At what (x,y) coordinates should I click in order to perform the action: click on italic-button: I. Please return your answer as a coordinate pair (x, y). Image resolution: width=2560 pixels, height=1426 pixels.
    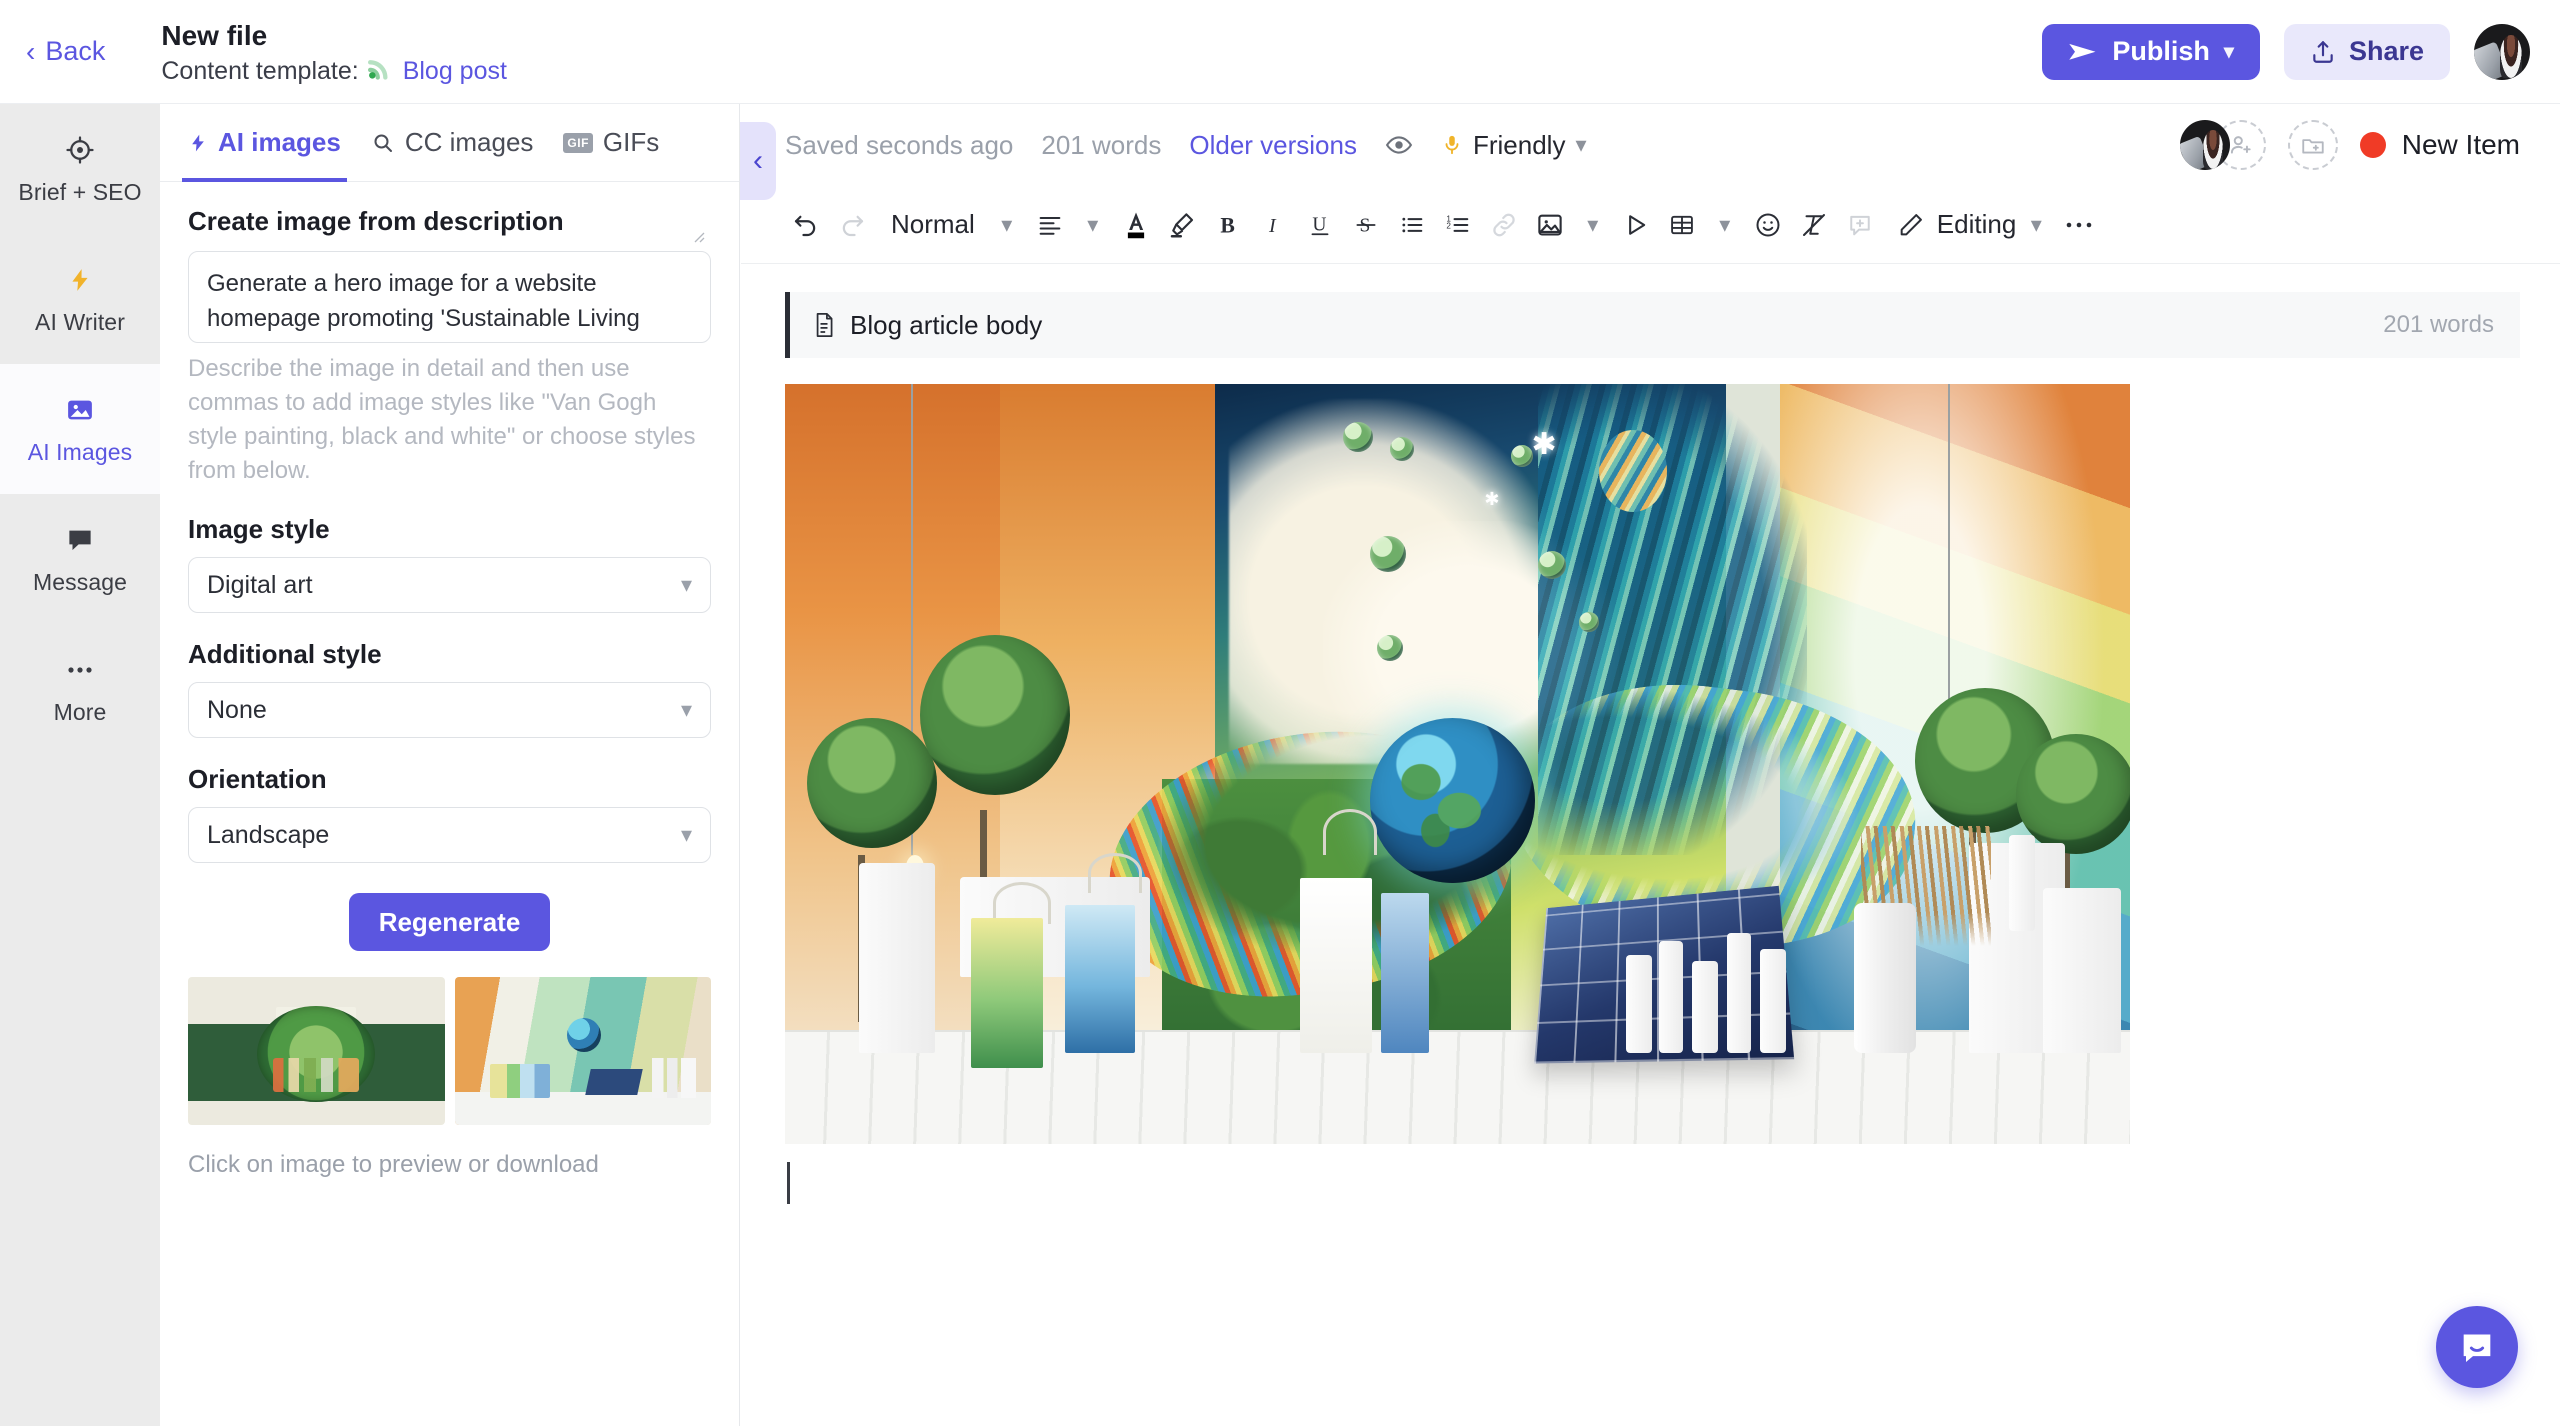
    Looking at the image, I should click on (1274, 225).